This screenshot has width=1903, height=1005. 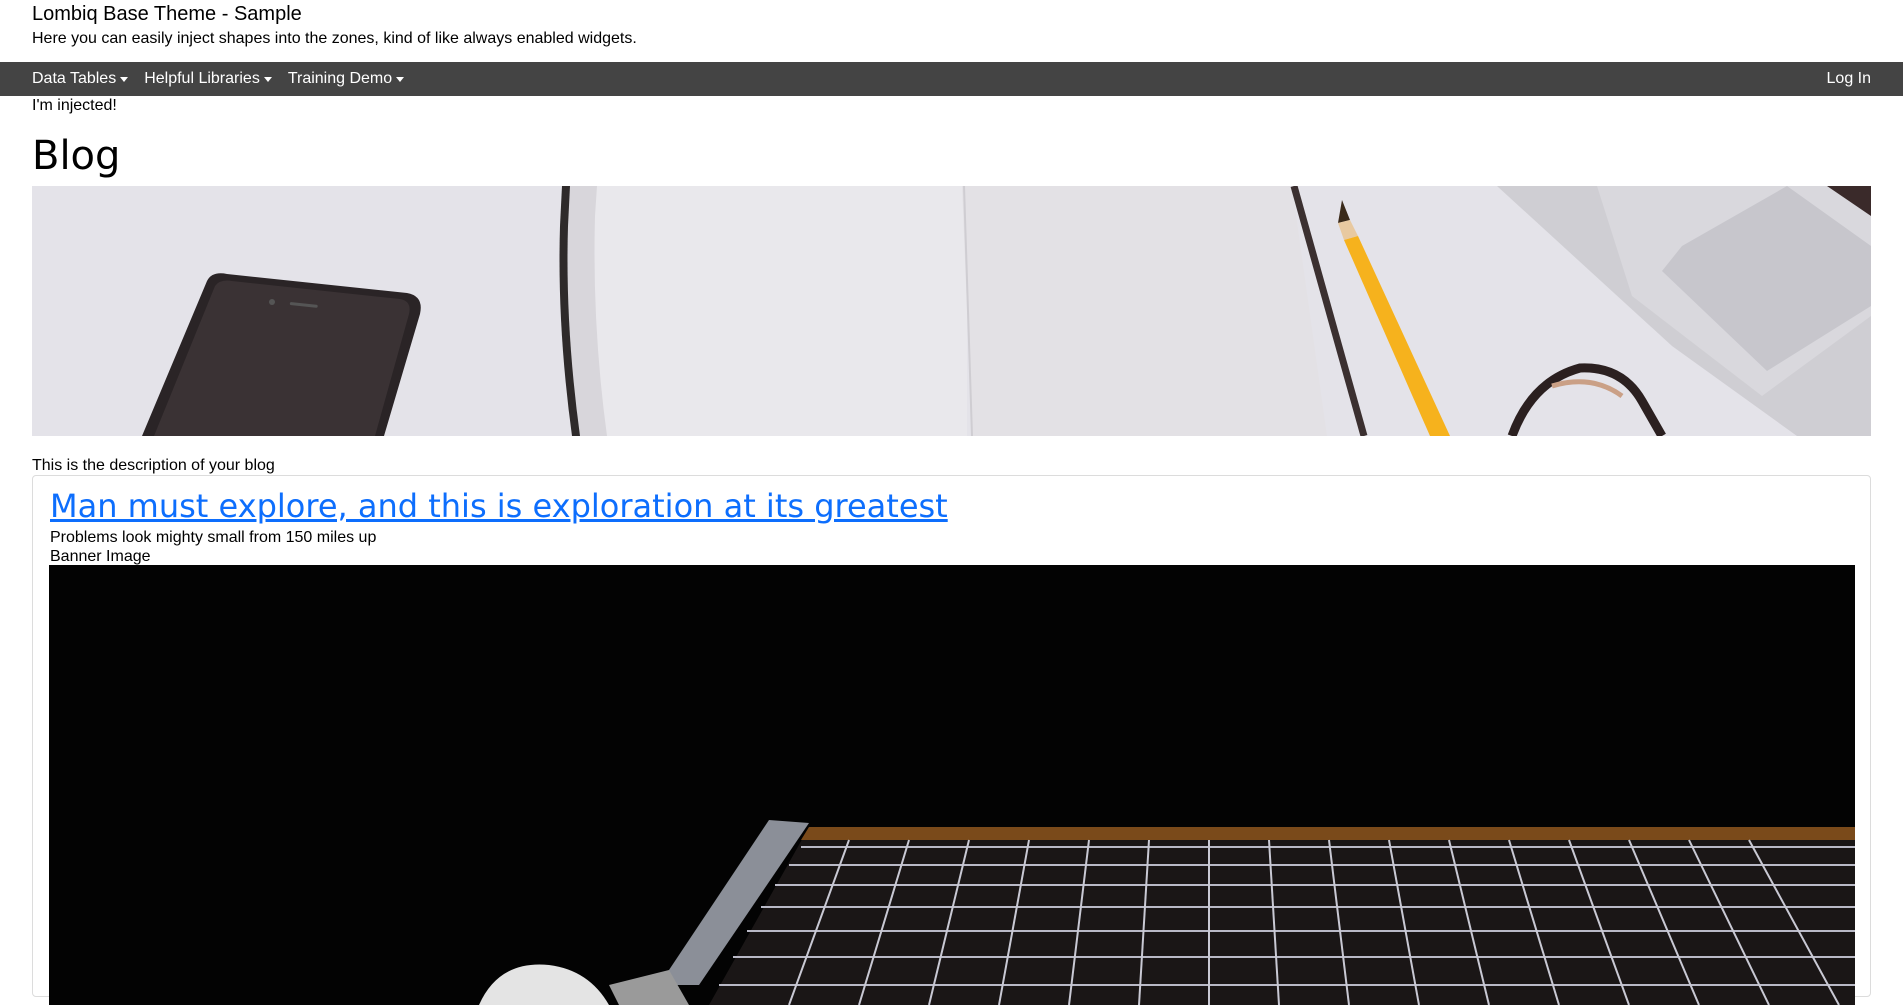 I want to click on blog-description: This is the description of your blog, so click(x=153, y=465).